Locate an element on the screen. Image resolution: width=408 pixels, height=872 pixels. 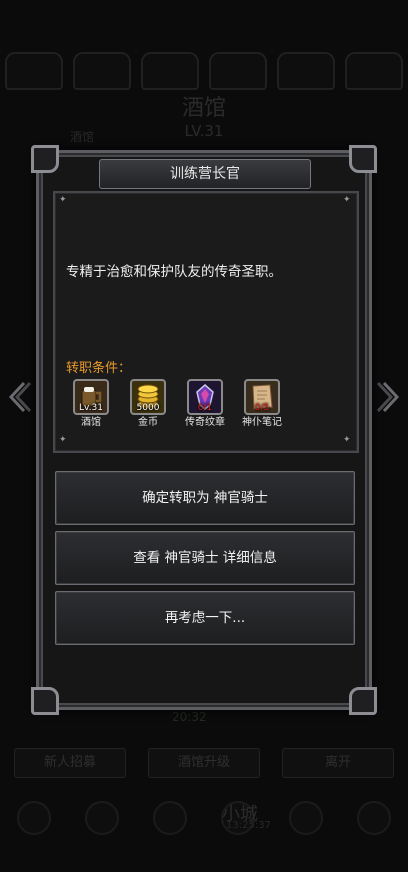
chevron-right-icon is located at coordinates (389, 397).